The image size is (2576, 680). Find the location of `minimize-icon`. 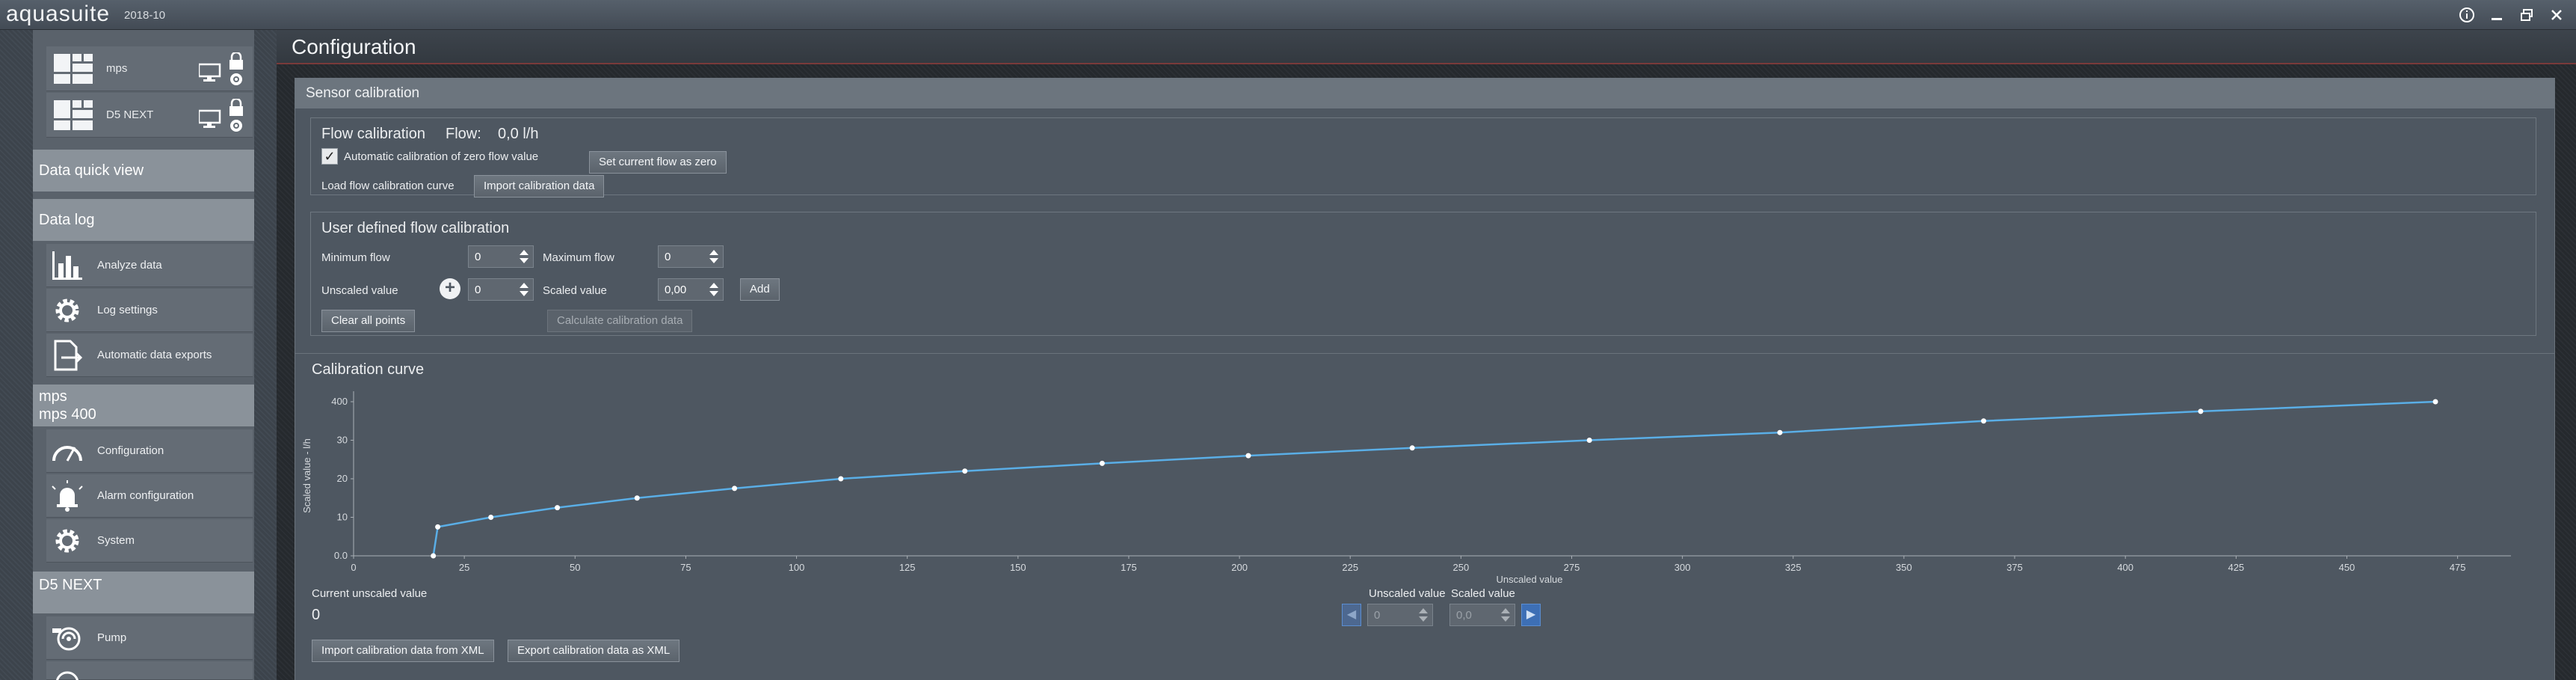

minimize-icon is located at coordinates (2497, 15).